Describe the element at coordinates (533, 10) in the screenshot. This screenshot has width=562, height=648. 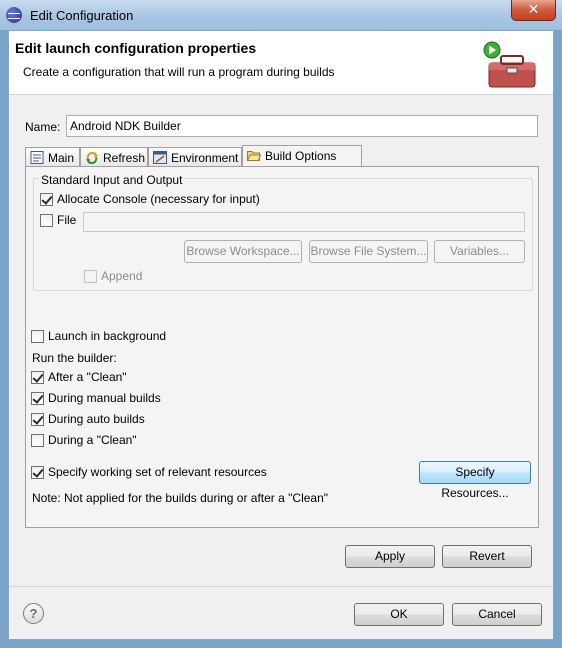
I see `close-button: ✕` at that location.